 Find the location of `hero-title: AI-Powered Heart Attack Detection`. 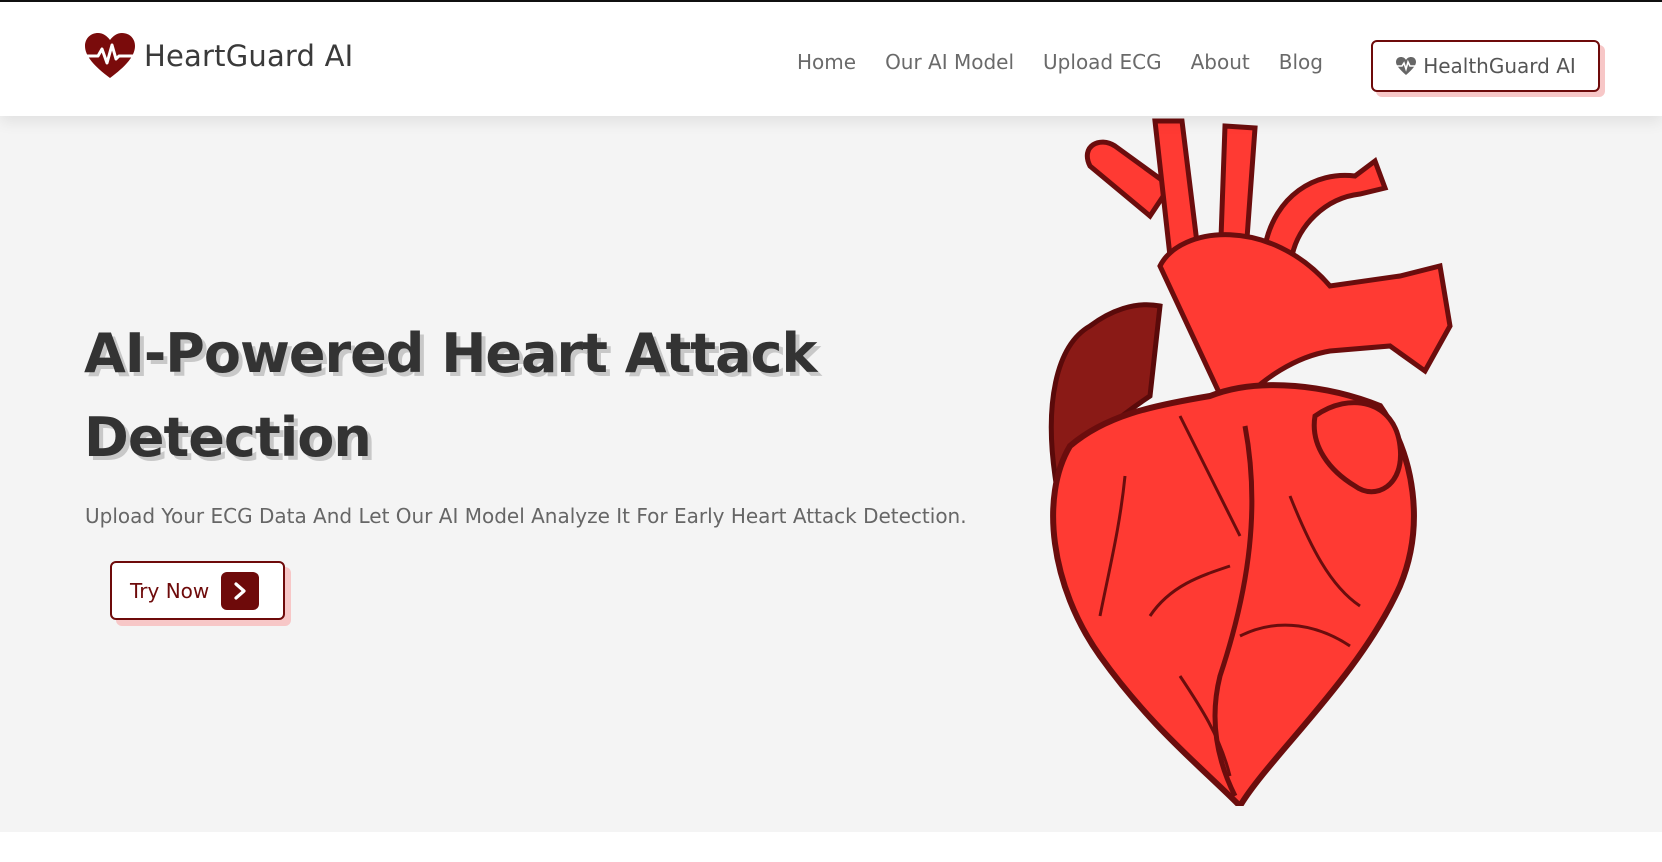

hero-title: AI-Powered Heart Attack Detection is located at coordinates (524, 396).